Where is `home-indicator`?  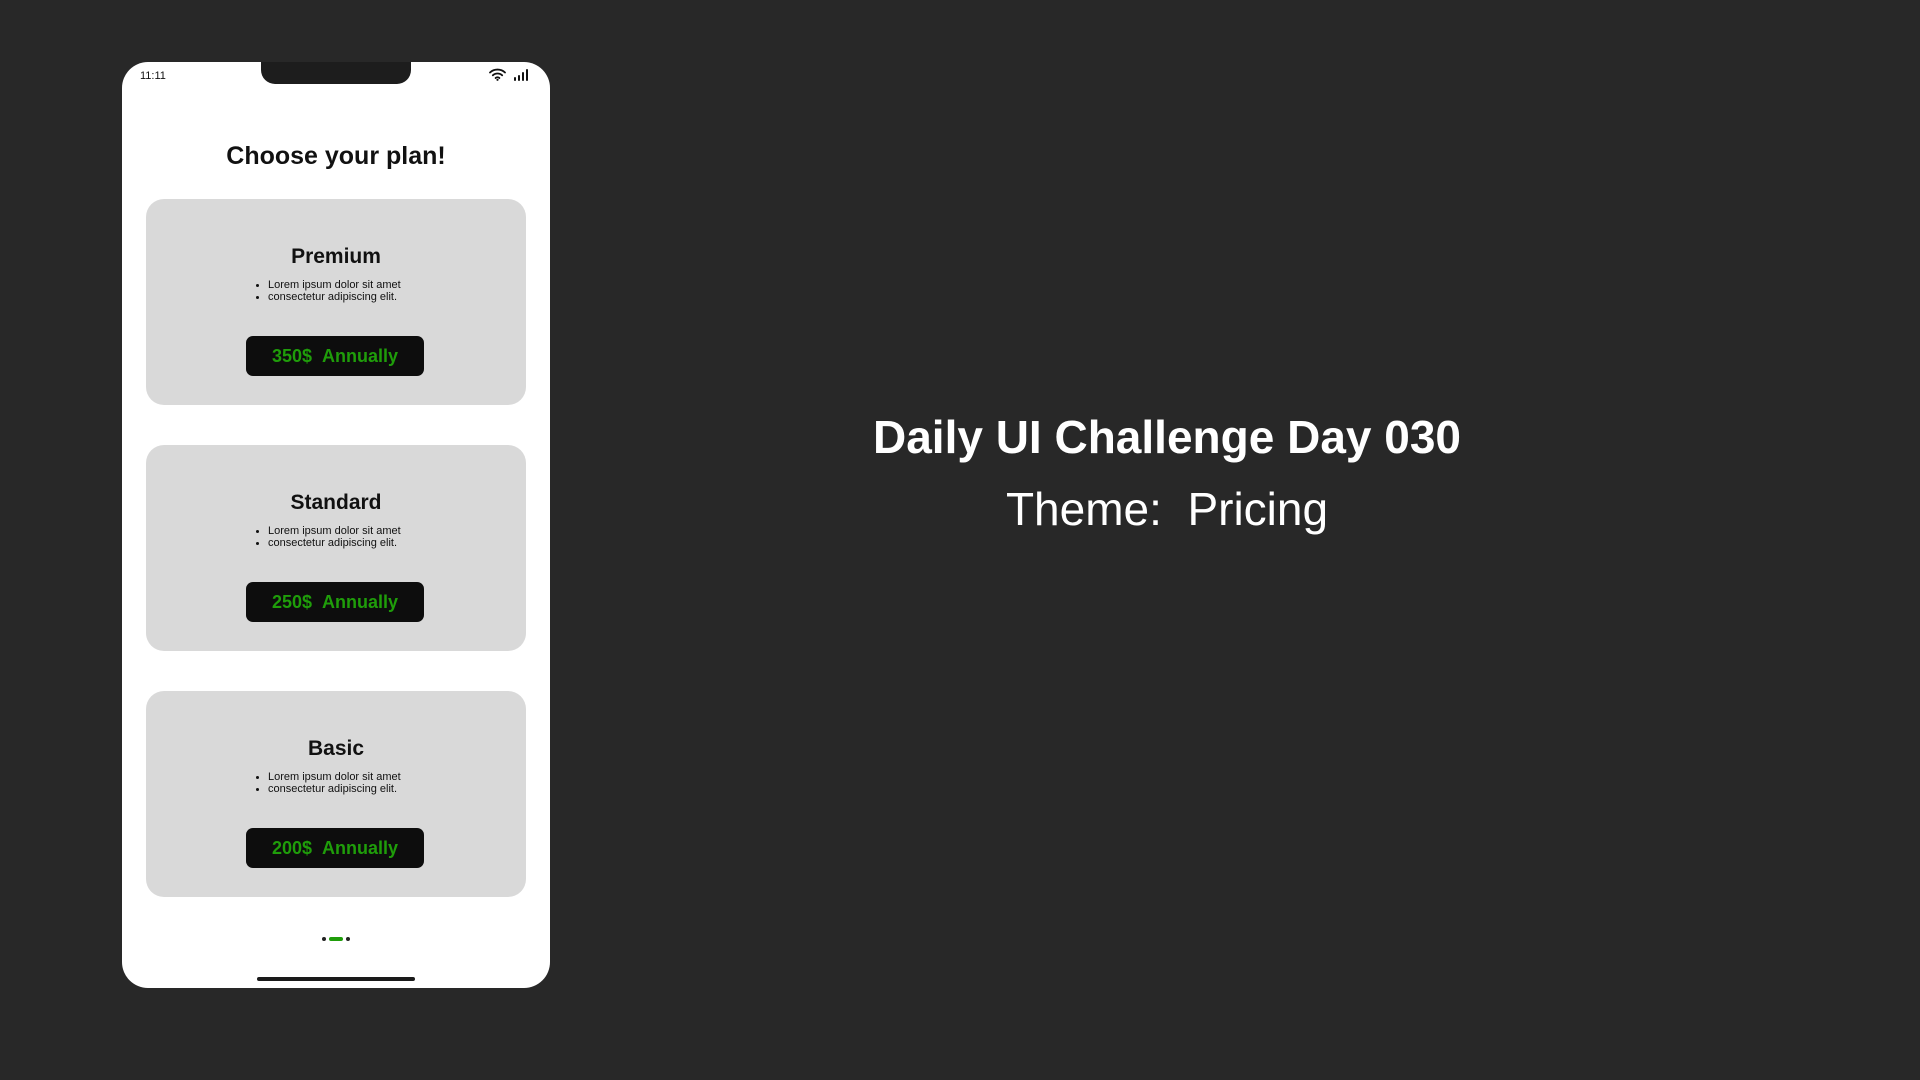 home-indicator is located at coordinates (336, 979).